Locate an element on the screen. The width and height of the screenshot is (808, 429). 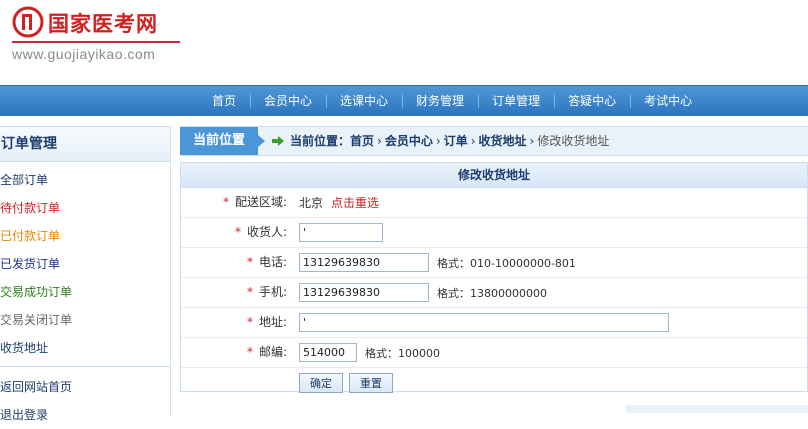
sidebar-bottom-list: 返回网站首页 退出登录 is located at coordinates (85, 399).